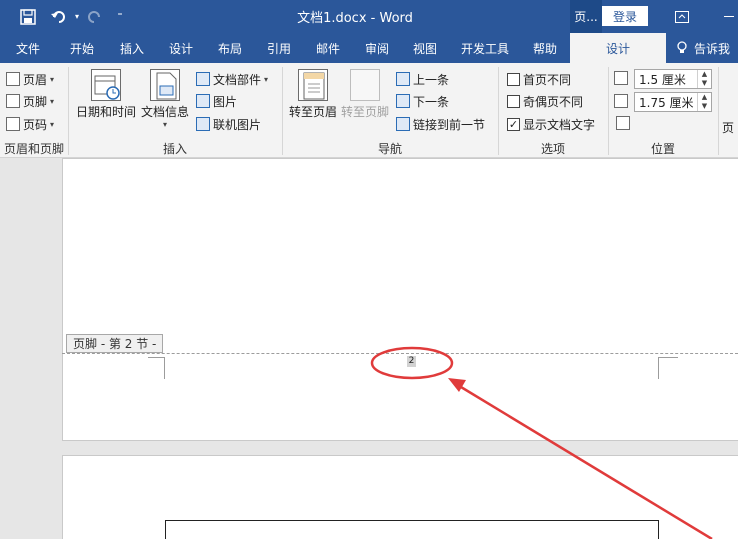 The width and height of the screenshot is (738, 539). I want to click on annotation-arrowhead, so click(457, 385).